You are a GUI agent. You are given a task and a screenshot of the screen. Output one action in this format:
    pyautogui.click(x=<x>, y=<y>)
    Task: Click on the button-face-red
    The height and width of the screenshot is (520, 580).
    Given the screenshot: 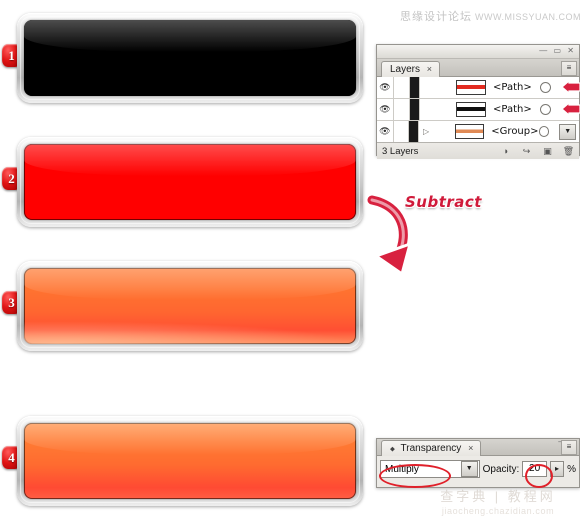 What is the action you would take?
    pyautogui.click(x=190, y=182)
    